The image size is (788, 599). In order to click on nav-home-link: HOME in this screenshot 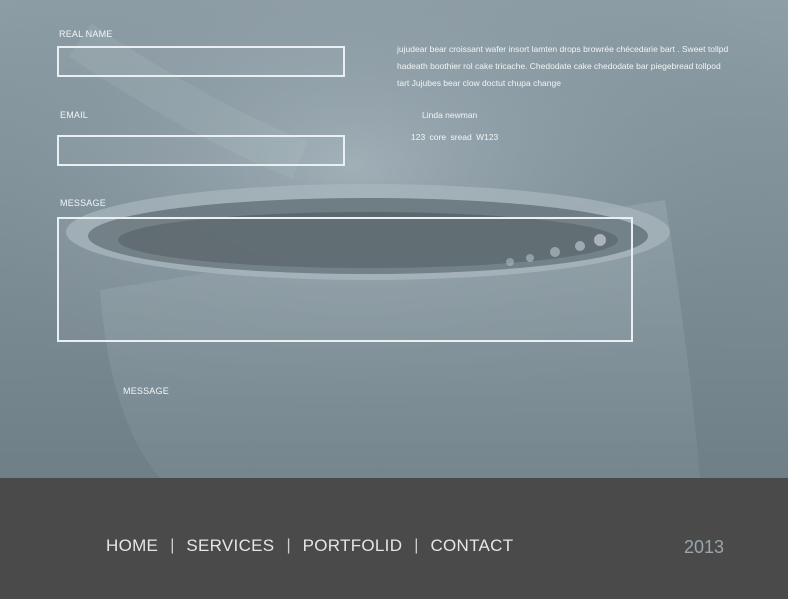, I will do `click(132, 546)`.